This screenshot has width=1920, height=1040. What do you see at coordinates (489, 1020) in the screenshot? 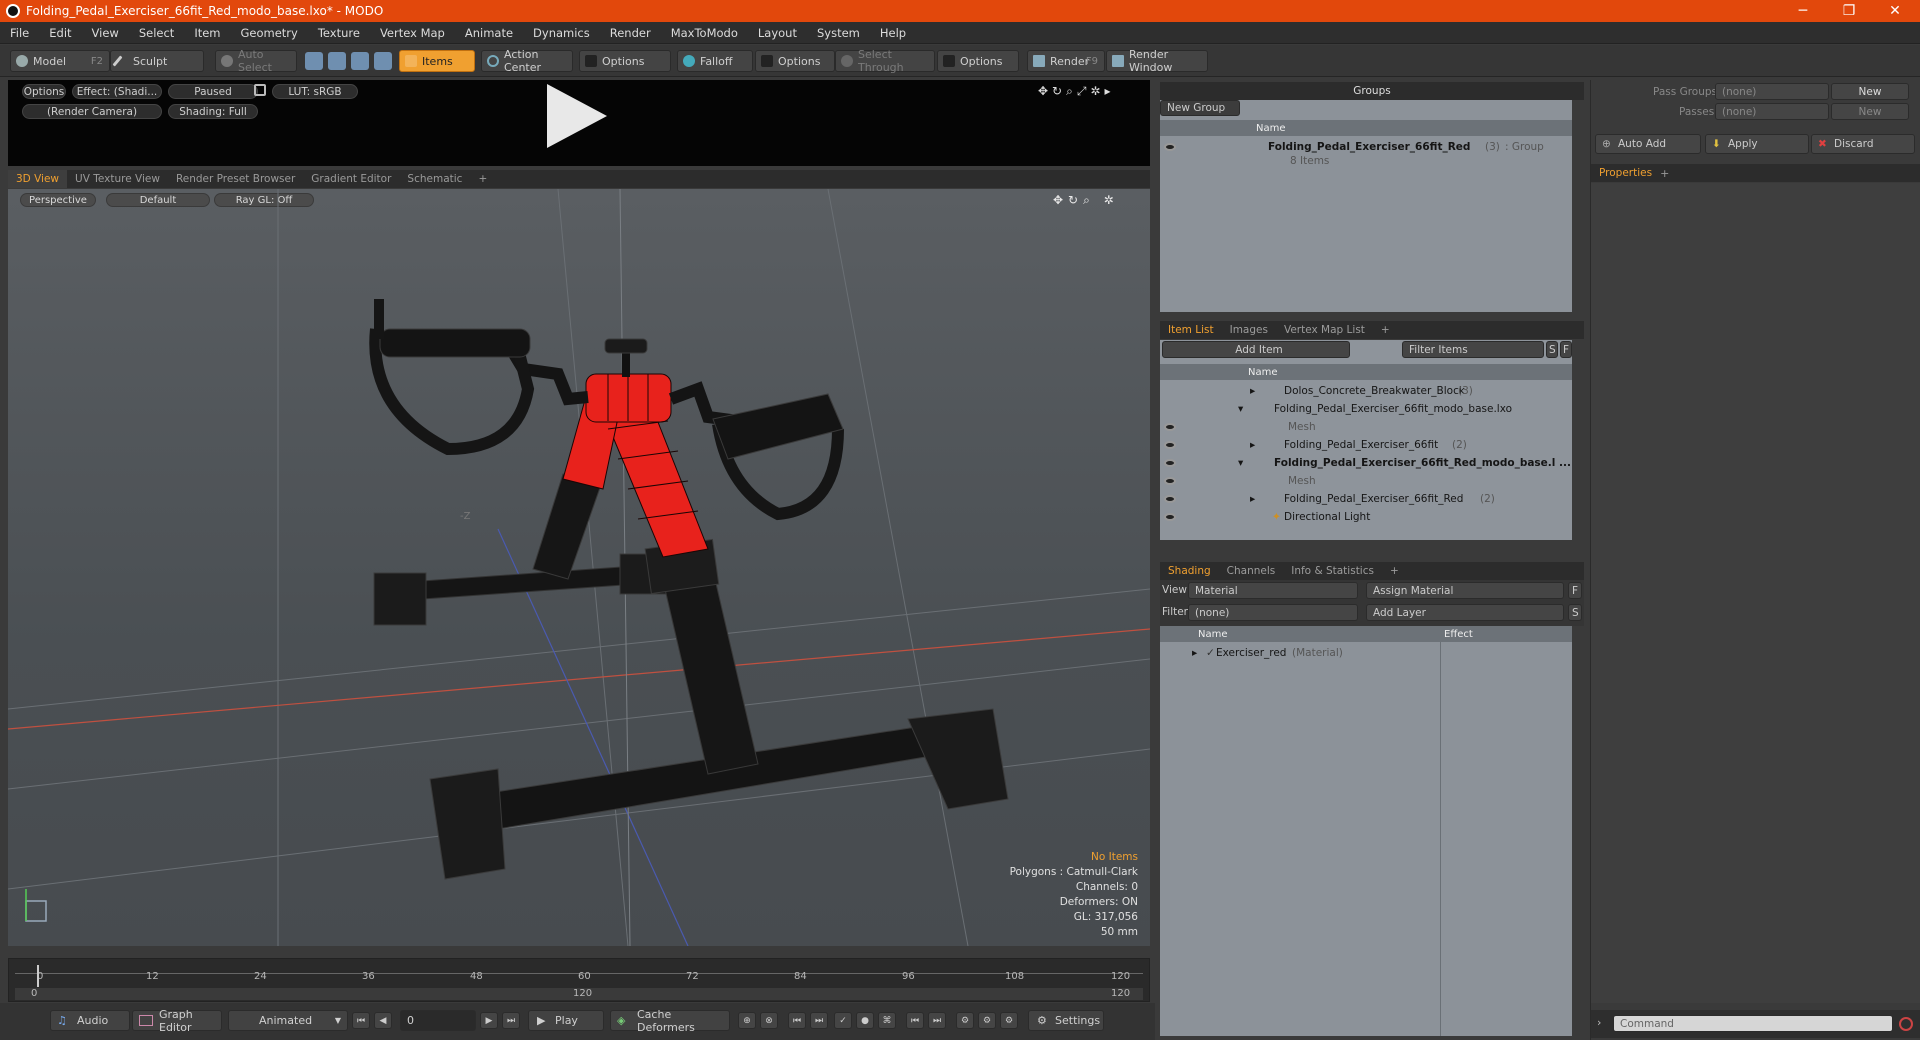
I see `step-forward-icon: ▶` at bounding box center [489, 1020].